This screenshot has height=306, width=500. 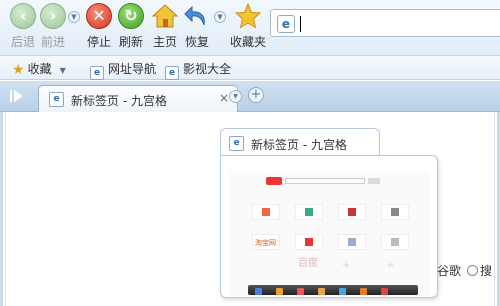 I want to click on back-label: 后退, so click(x=22, y=42).